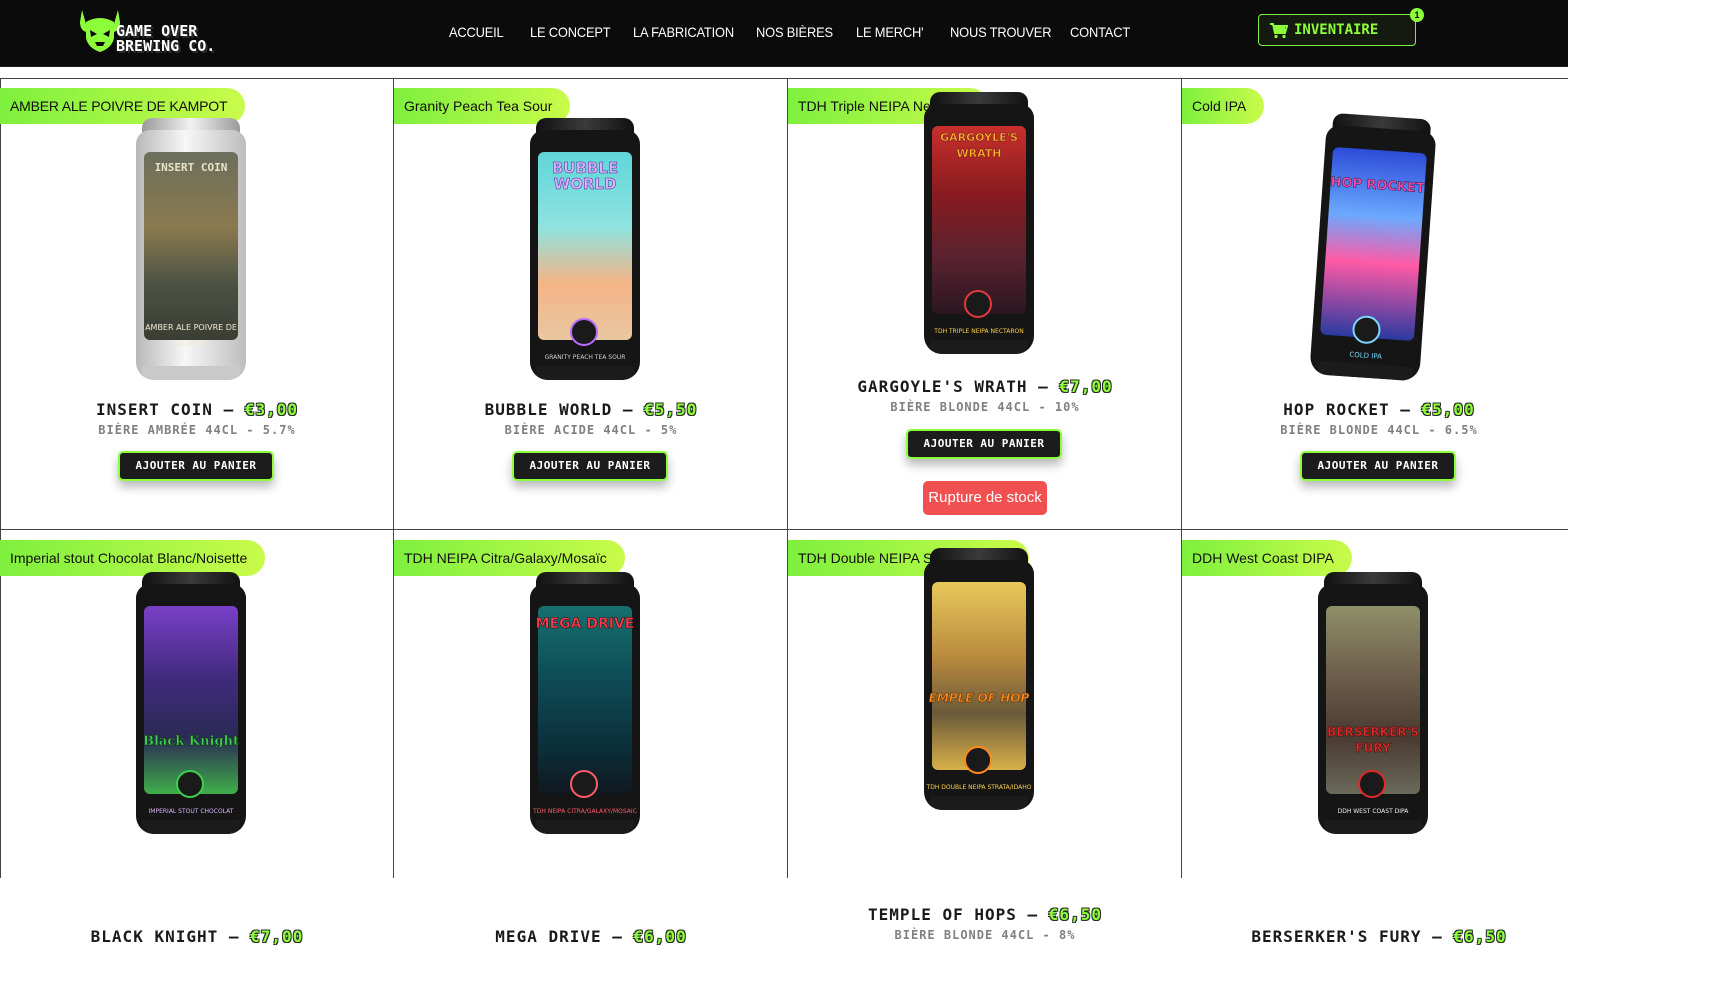  I want to click on can-label-title: BERSERKER'S FURY, so click(1373, 740).